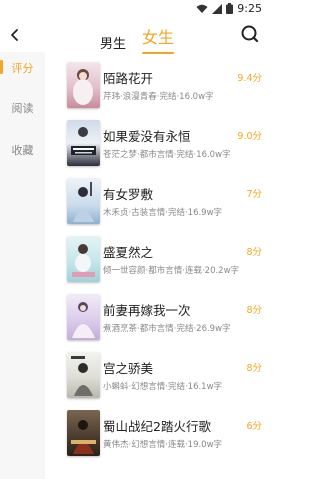 Image resolution: width=320 pixels, height=479 pixels. I want to click on book-score: 7分, so click(254, 194).